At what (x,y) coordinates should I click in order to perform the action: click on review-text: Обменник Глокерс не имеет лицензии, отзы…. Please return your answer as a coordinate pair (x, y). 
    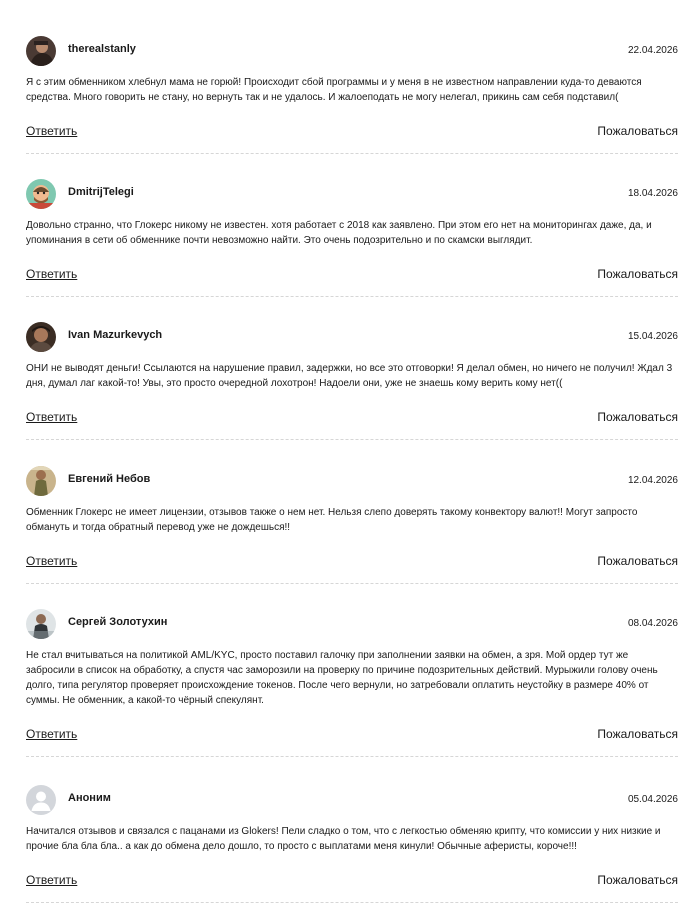
    Looking at the image, I should click on (332, 520).